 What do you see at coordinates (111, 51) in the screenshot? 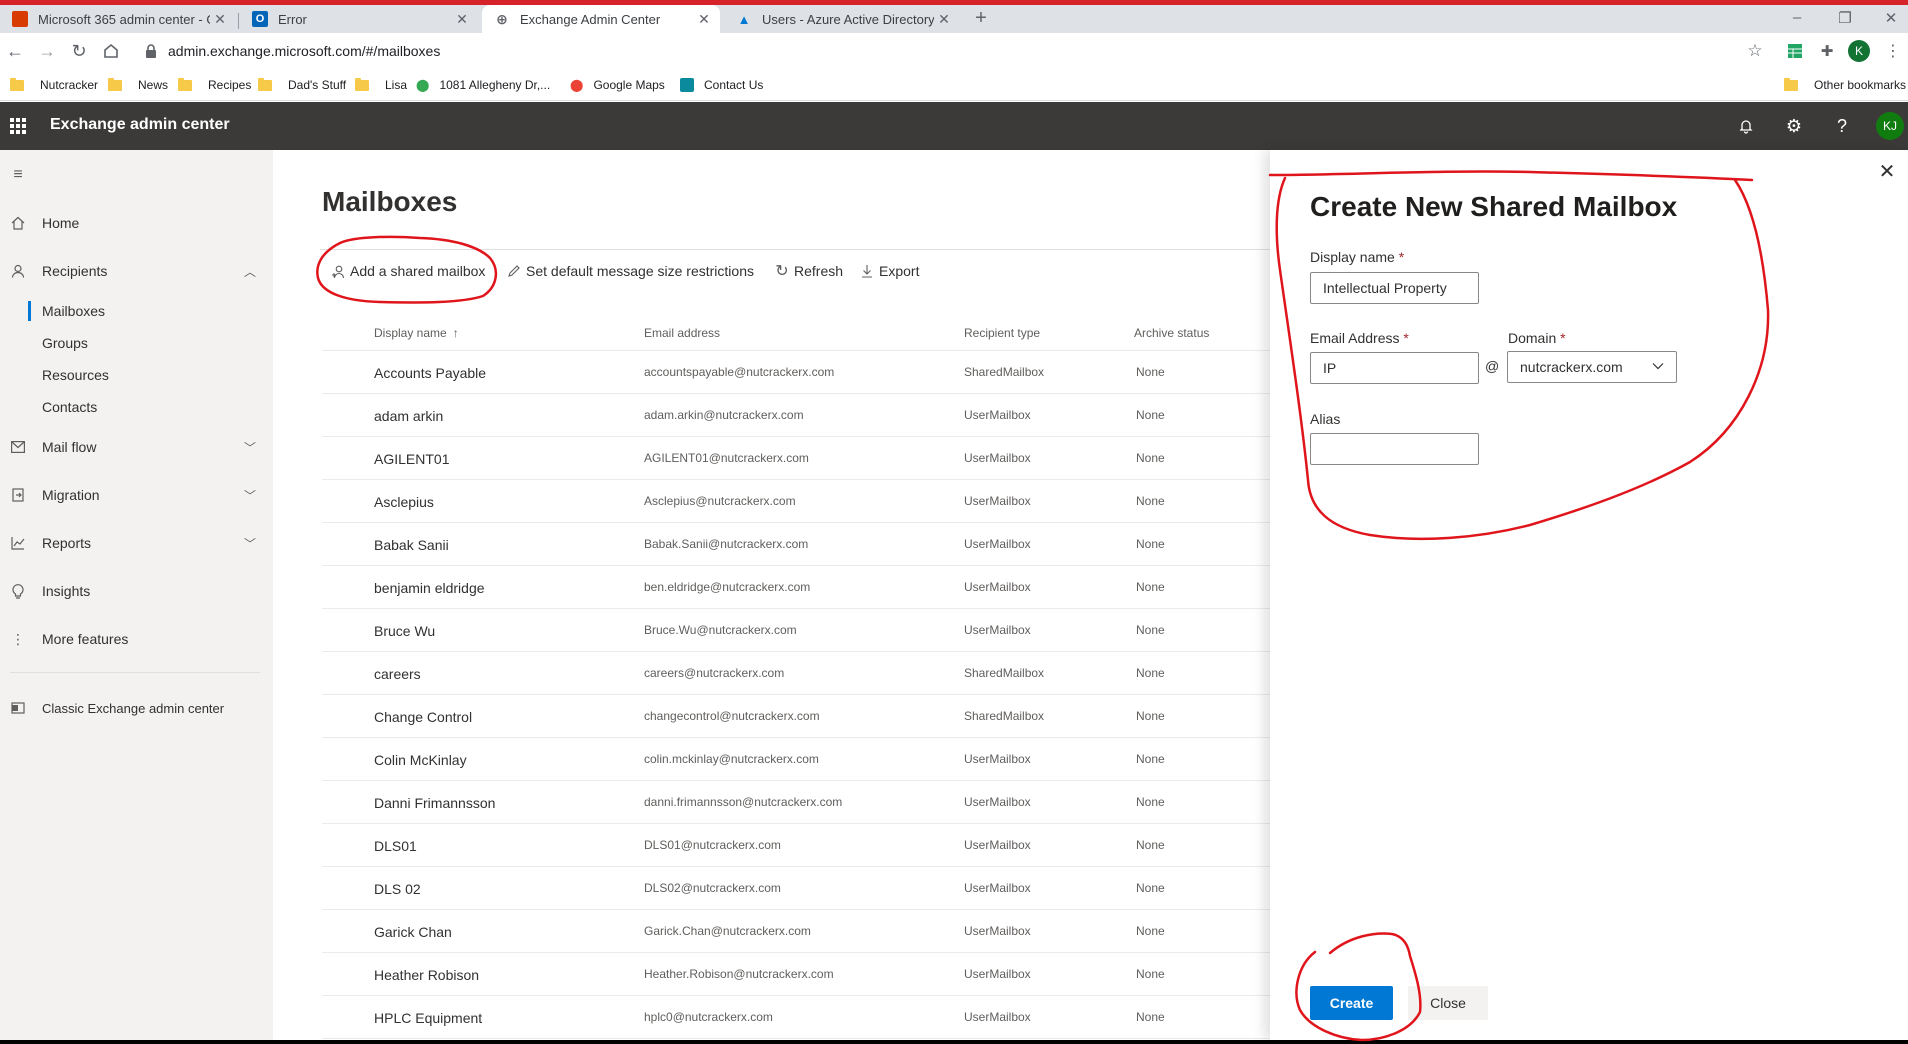
I see `home-browser-icon` at bounding box center [111, 51].